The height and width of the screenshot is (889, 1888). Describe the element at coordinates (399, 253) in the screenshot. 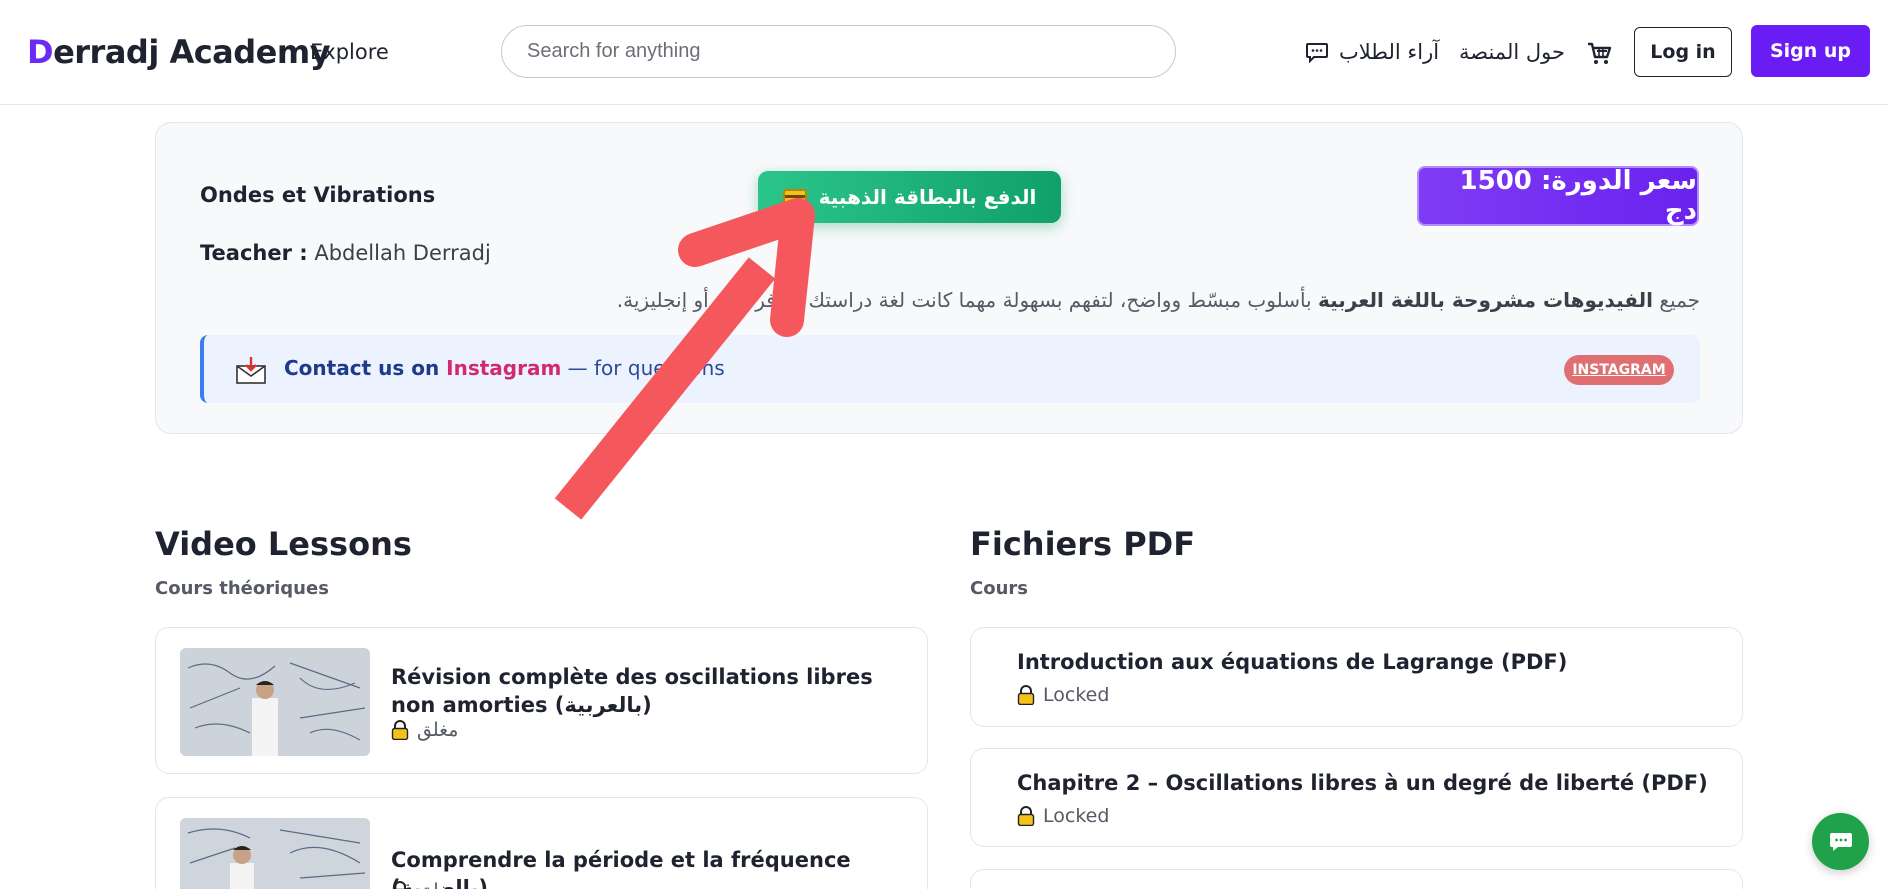

I see `teacher-name: Abdellah Derradj` at that location.